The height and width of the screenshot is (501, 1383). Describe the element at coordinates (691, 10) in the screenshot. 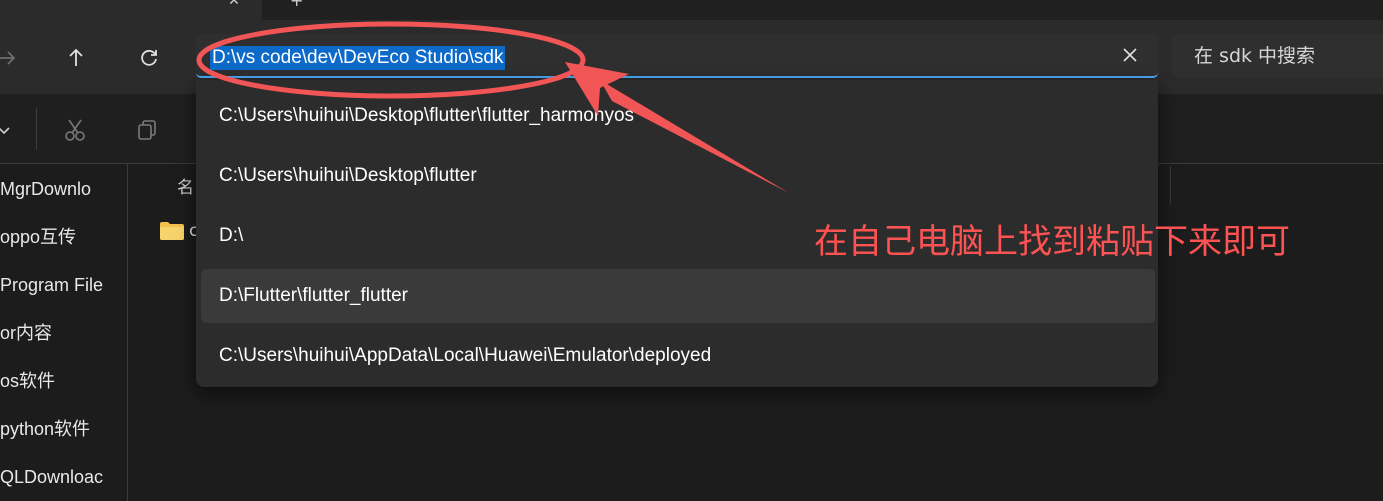

I see `title-bar: ✕ +` at that location.